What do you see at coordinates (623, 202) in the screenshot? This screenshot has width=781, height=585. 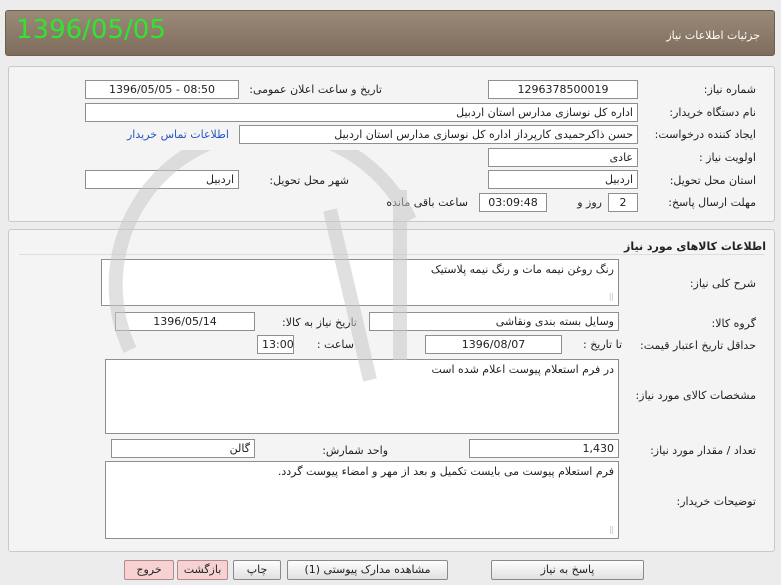 I see `deadline-days-field: 2` at bounding box center [623, 202].